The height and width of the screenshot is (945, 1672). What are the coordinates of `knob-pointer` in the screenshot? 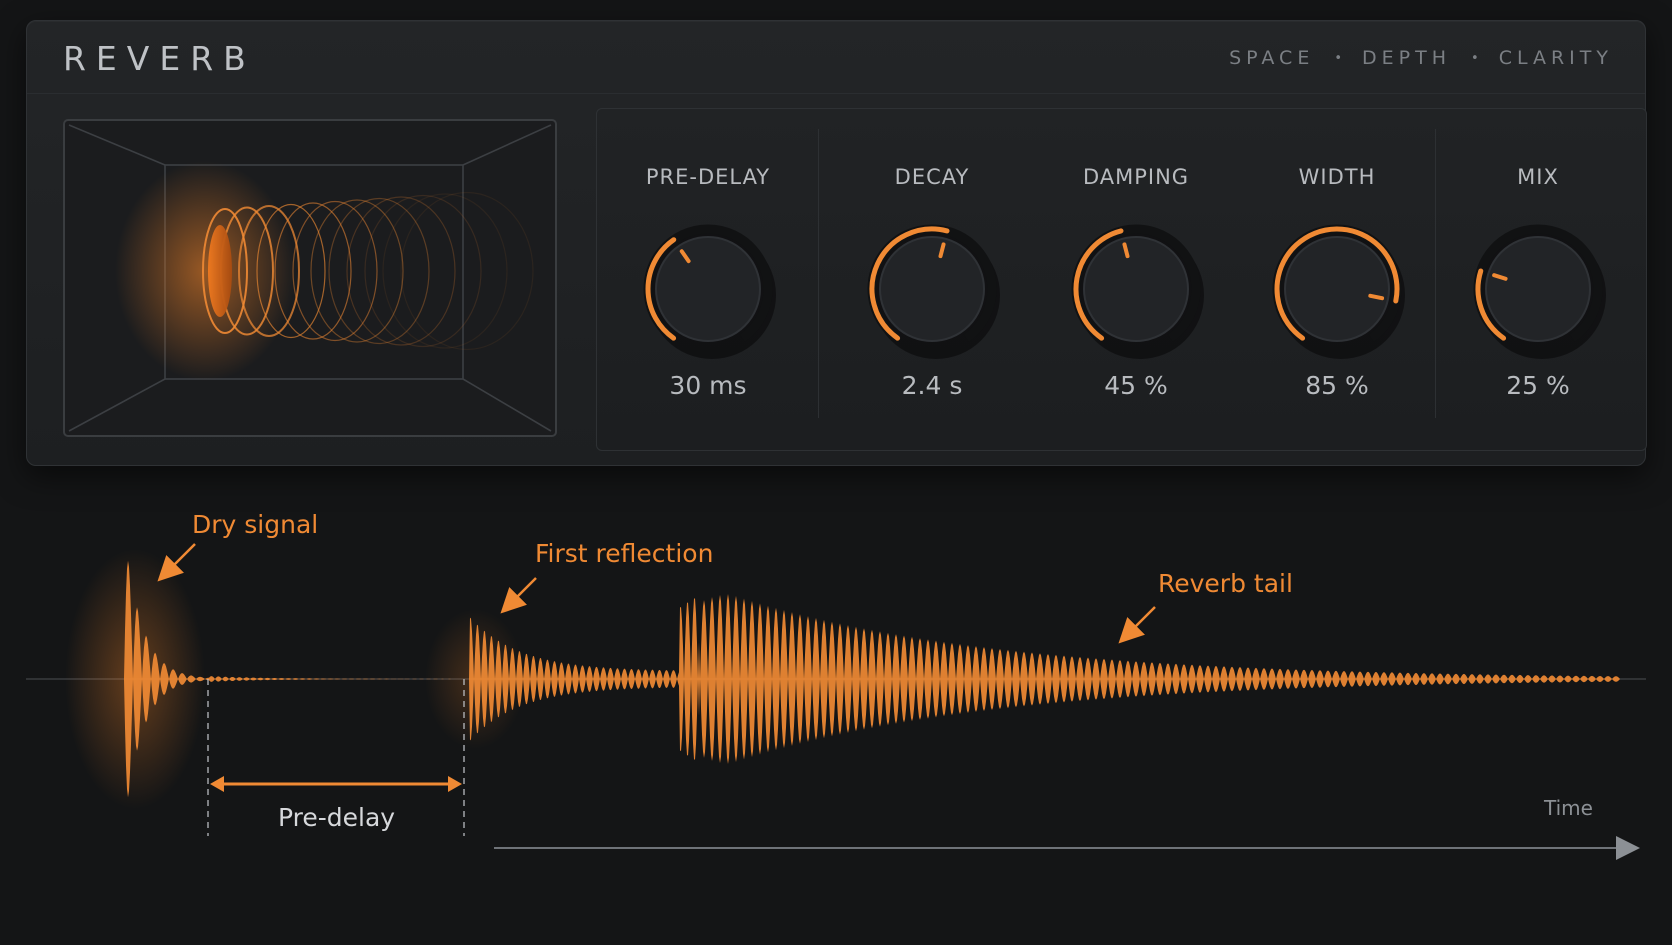 It's located at (1376, 297).